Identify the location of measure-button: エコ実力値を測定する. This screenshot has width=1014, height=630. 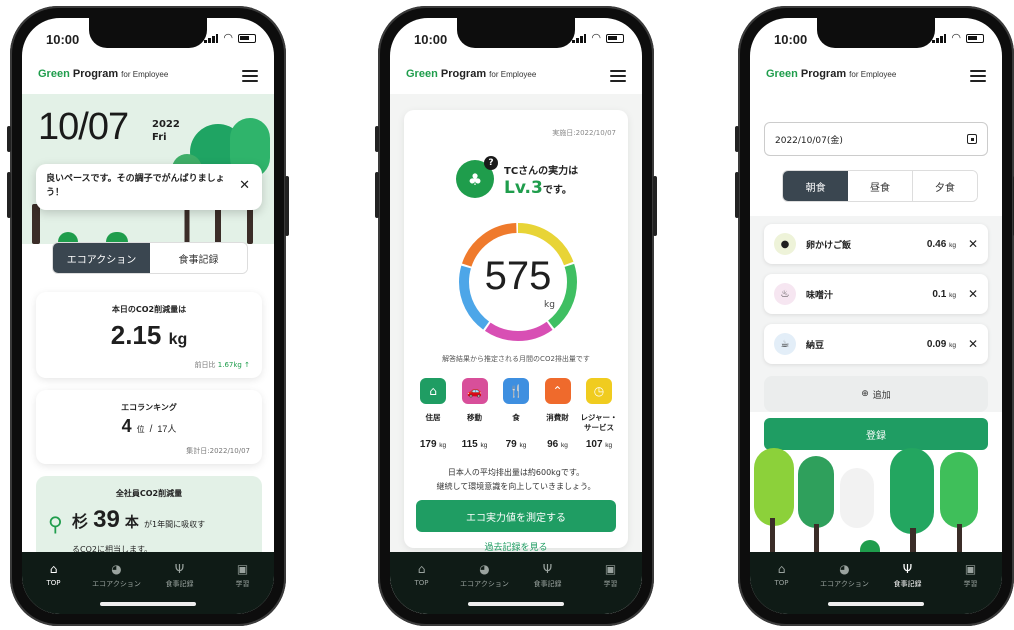
(516, 516).